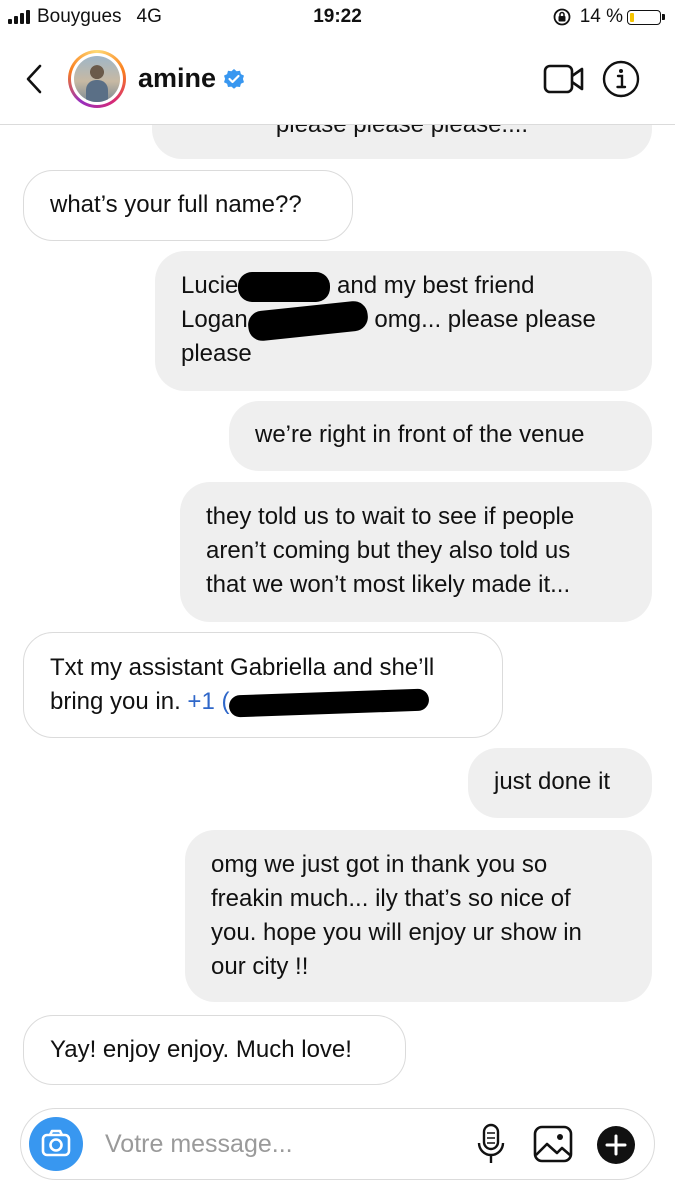 The height and width of the screenshot is (1200, 675). I want to click on message-text: please, so click(216, 353).